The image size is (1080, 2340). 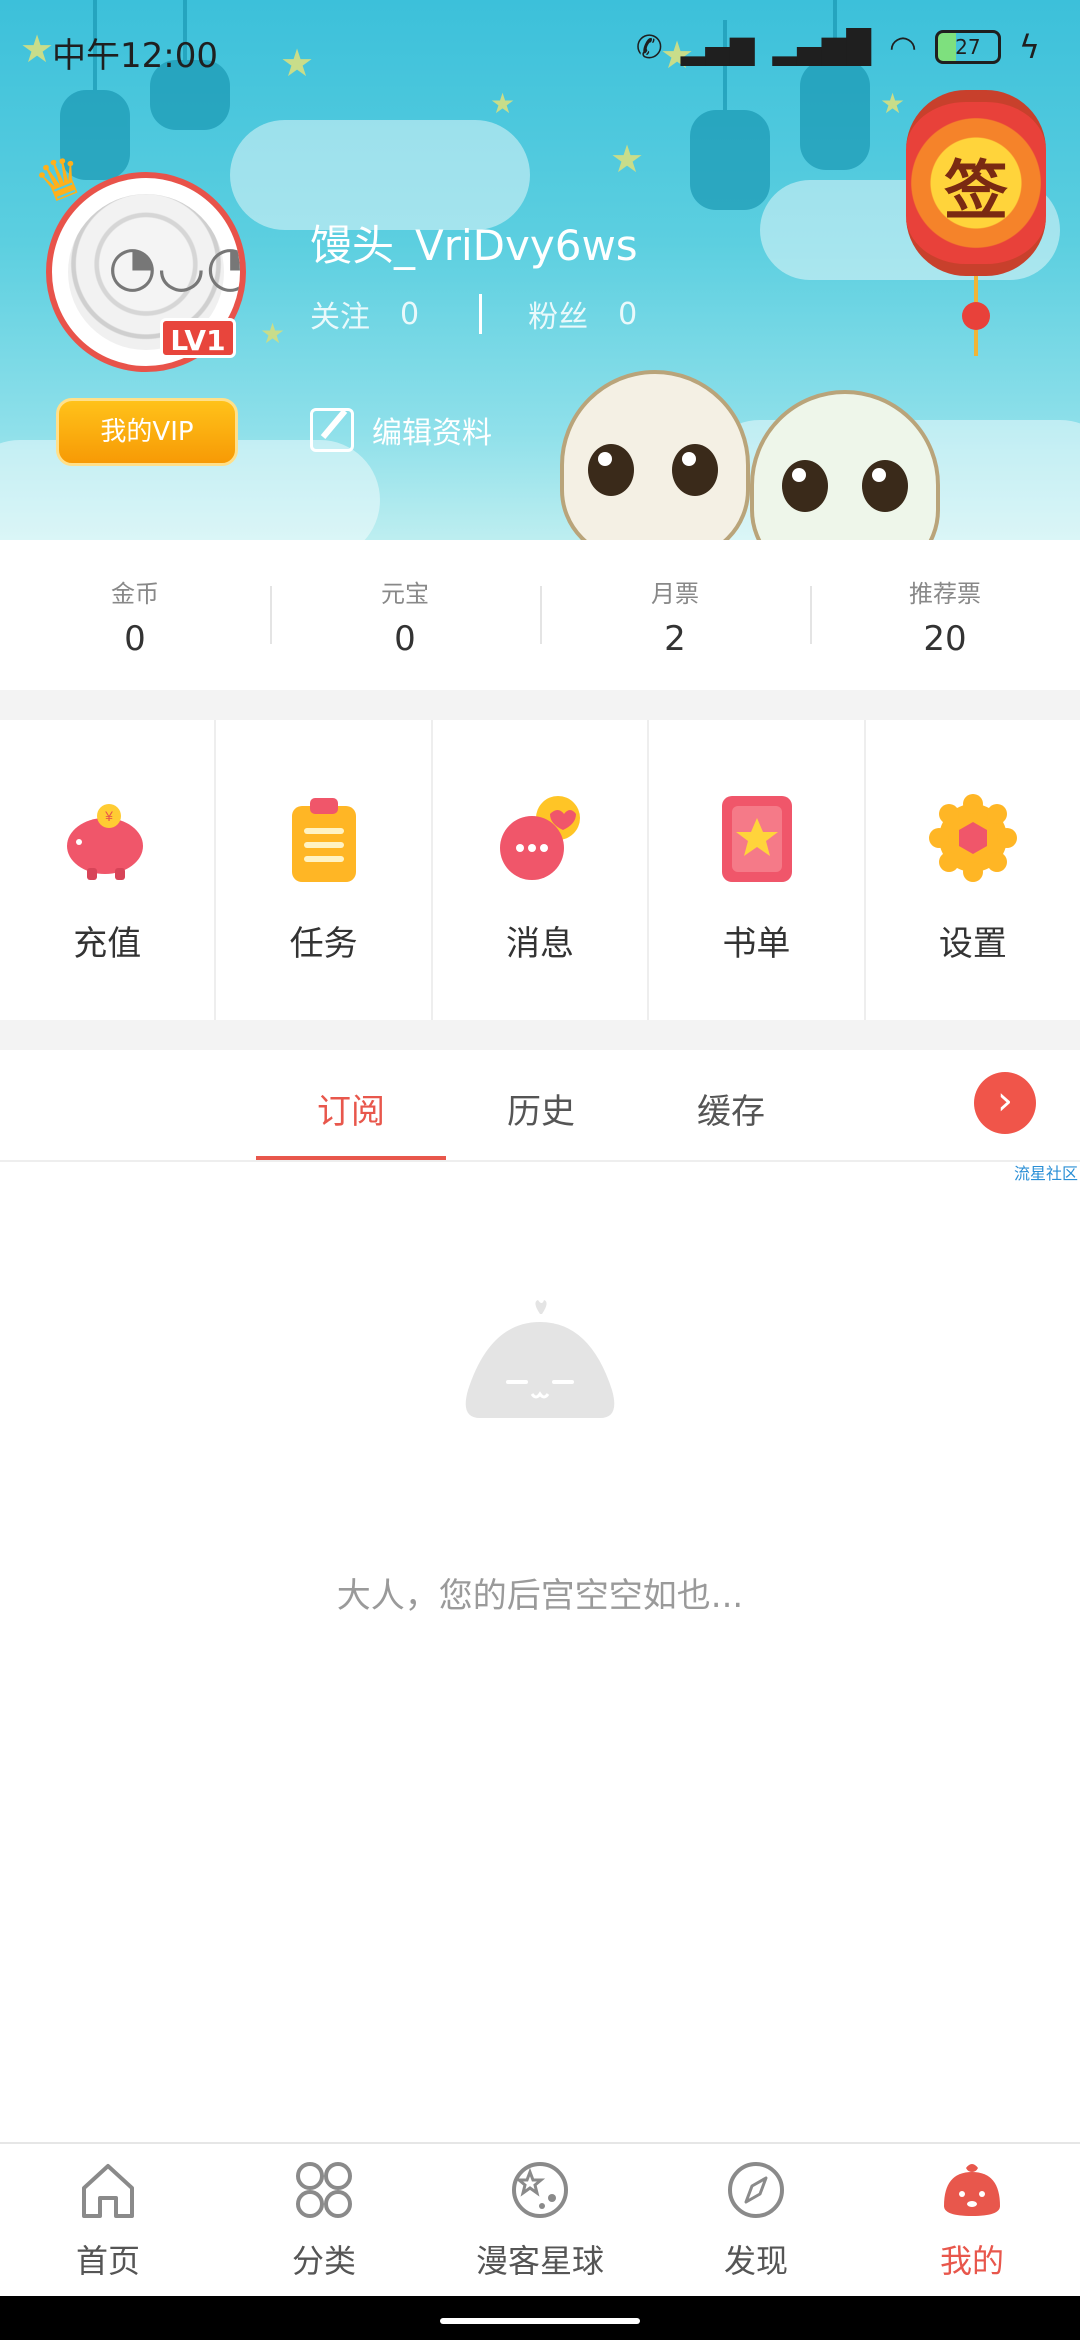 I want to click on nav-home: 首页, so click(x=108, y=2220).